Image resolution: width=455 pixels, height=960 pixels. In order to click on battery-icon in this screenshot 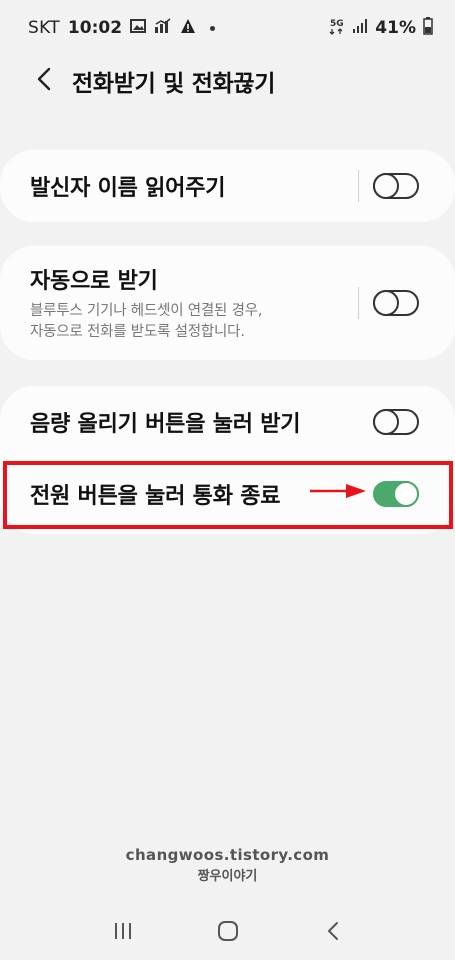, I will do `click(428, 28)`.